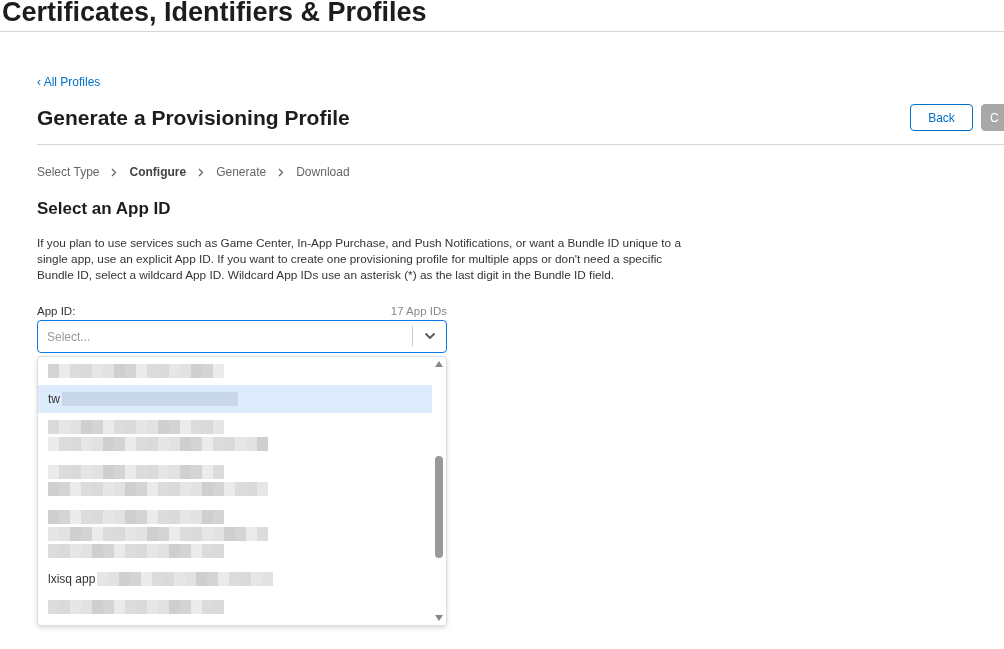 This screenshot has height=649, width=1004. I want to click on dropdown-option: tw, so click(235, 399).